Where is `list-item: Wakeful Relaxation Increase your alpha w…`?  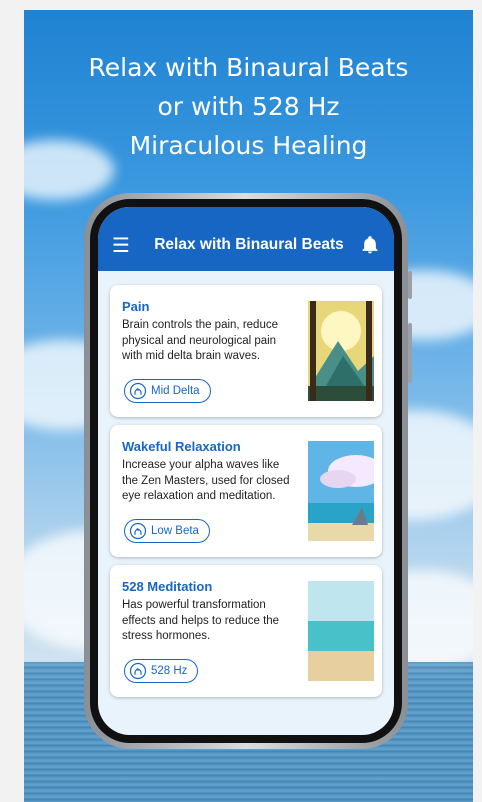 list-item: Wakeful Relaxation Increase your alpha w… is located at coordinates (246, 491).